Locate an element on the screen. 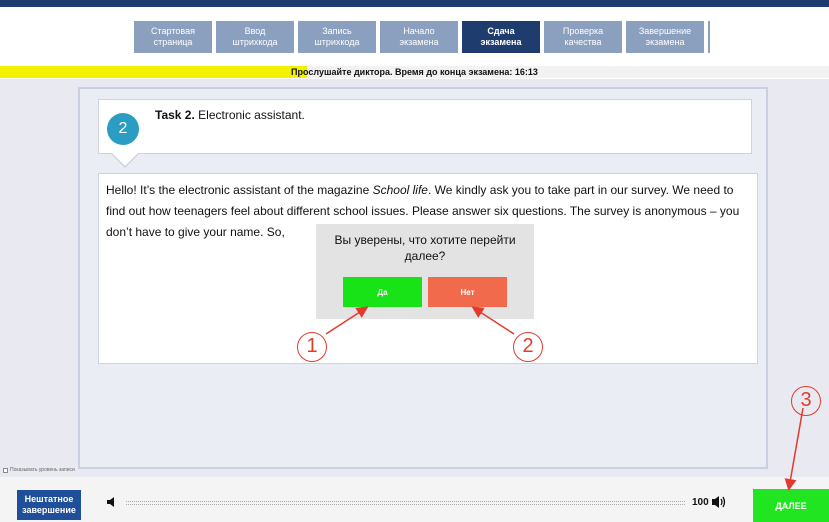 The image size is (829, 522). callout-1-arrow is located at coordinates (347, 320).